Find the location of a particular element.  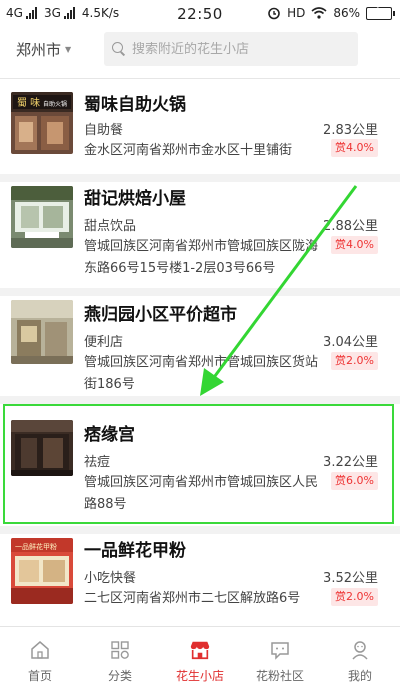

shop-thumbnail: 蜀 味 自助火锅 is located at coordinates (42, 123).